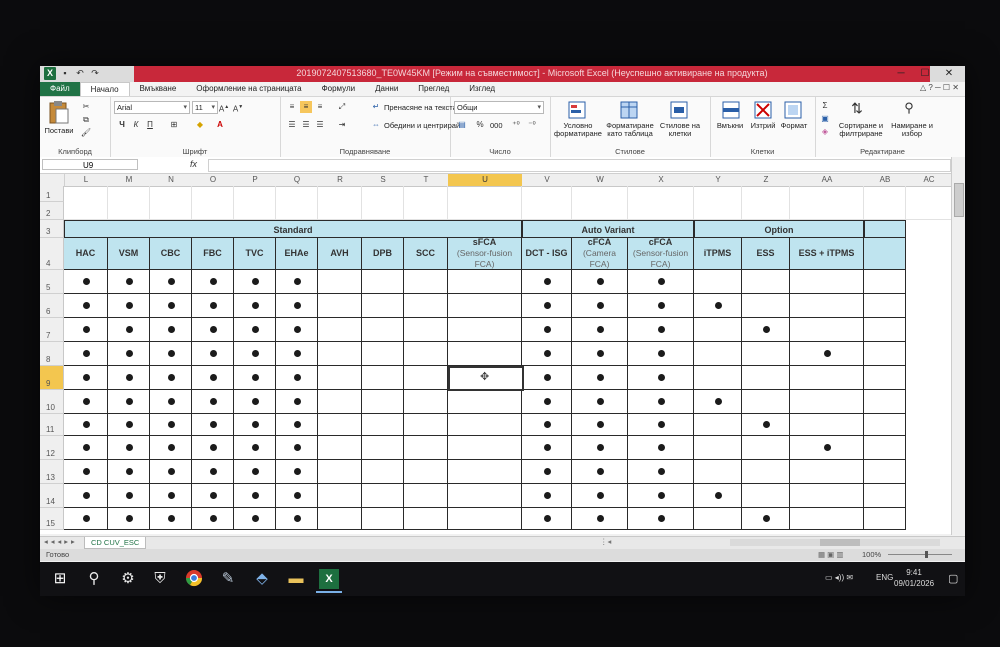  Describe the element at coordinates (730, 126) in the screenshot. I see `insert-cells-button: Вмъкни` at that location.